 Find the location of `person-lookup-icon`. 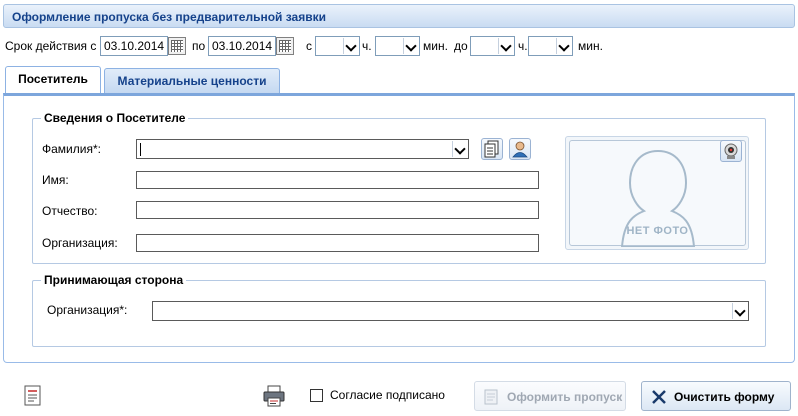

person-lookup-icon is located at coordinates (520, 149).